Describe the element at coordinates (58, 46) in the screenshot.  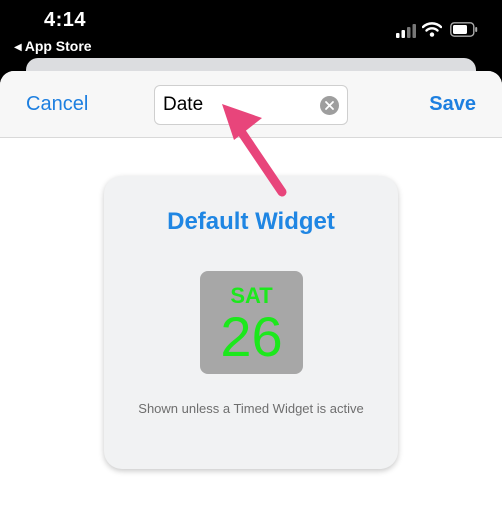
I see `back-app-label: App Store` at that location.